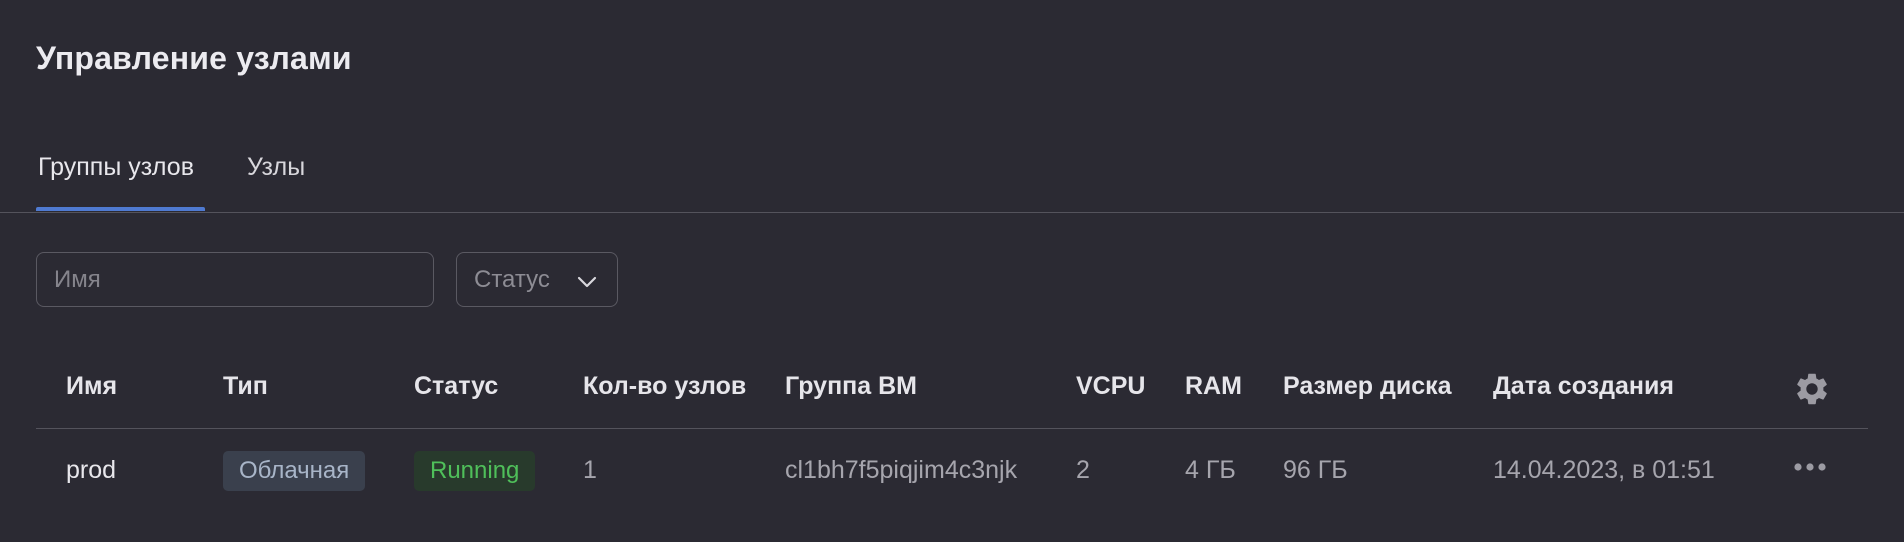  I want to click on status-filter-select: Статус, so click(537, 279).